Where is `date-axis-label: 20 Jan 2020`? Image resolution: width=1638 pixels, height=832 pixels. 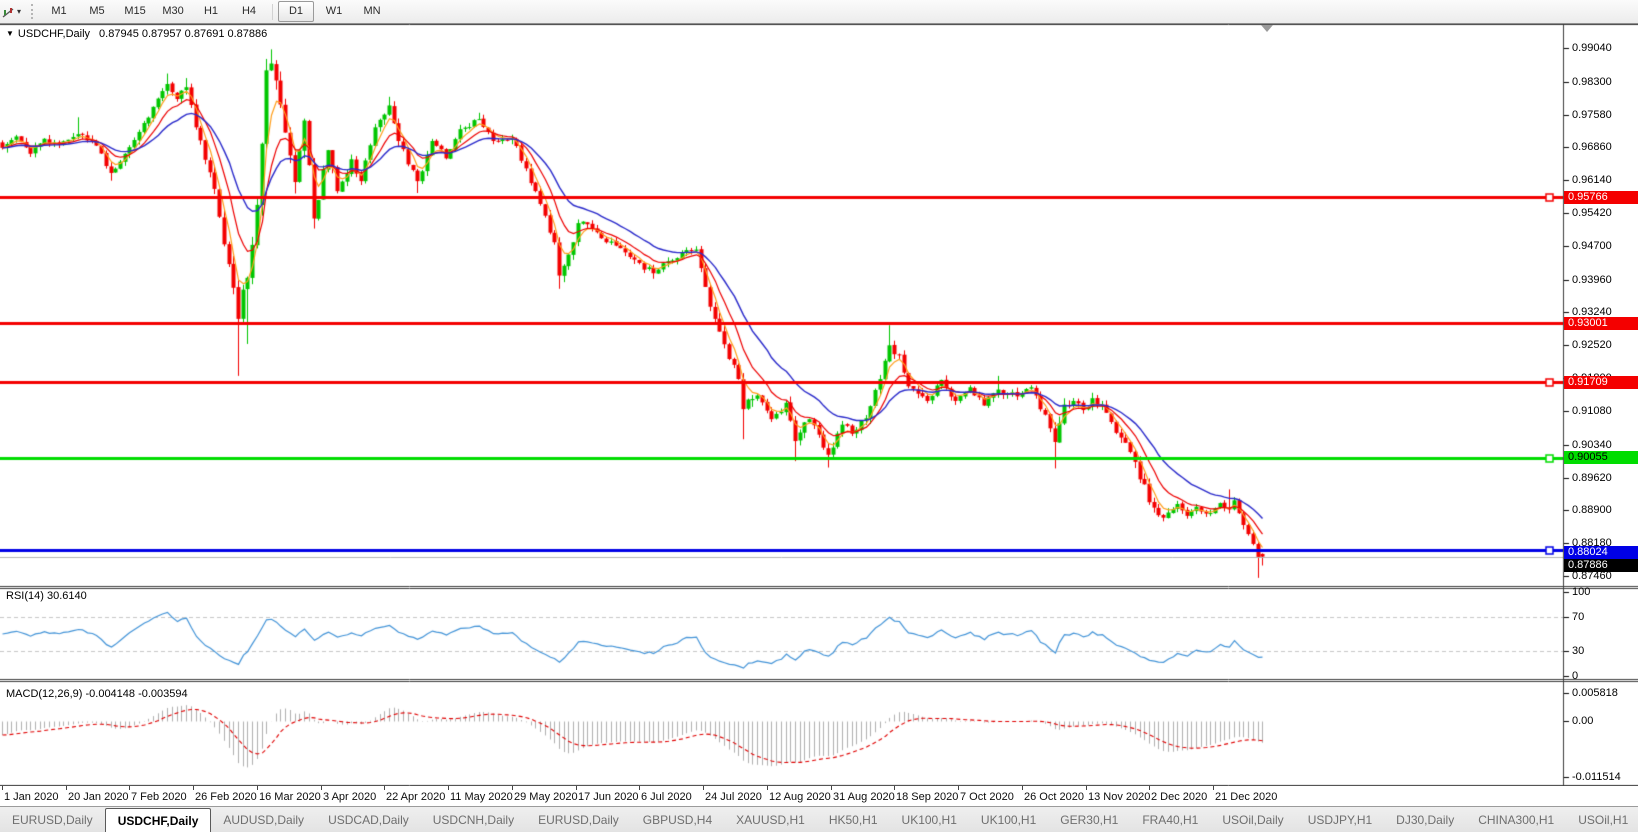
date-axis-label: 20 Jan 2020 is located at coordinates (98, 797).